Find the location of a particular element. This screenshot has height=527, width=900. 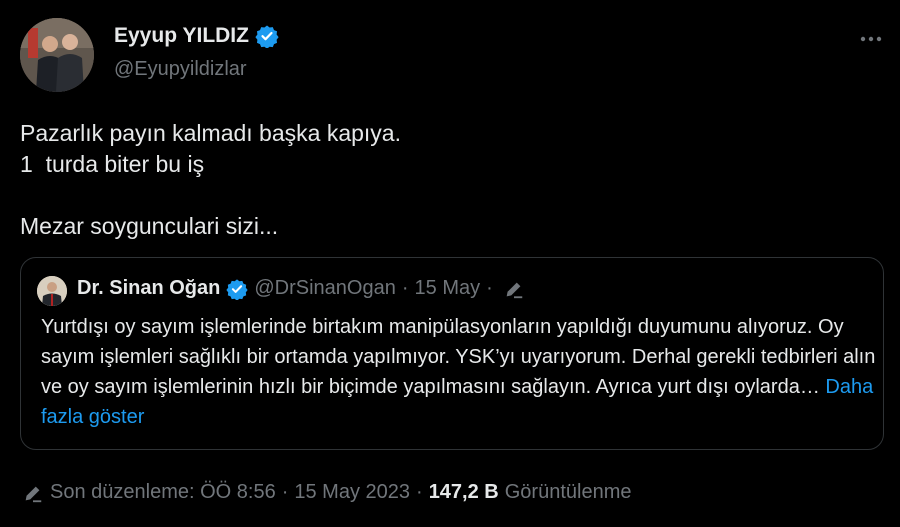

author-avatar is located at coordinates (57, 55).